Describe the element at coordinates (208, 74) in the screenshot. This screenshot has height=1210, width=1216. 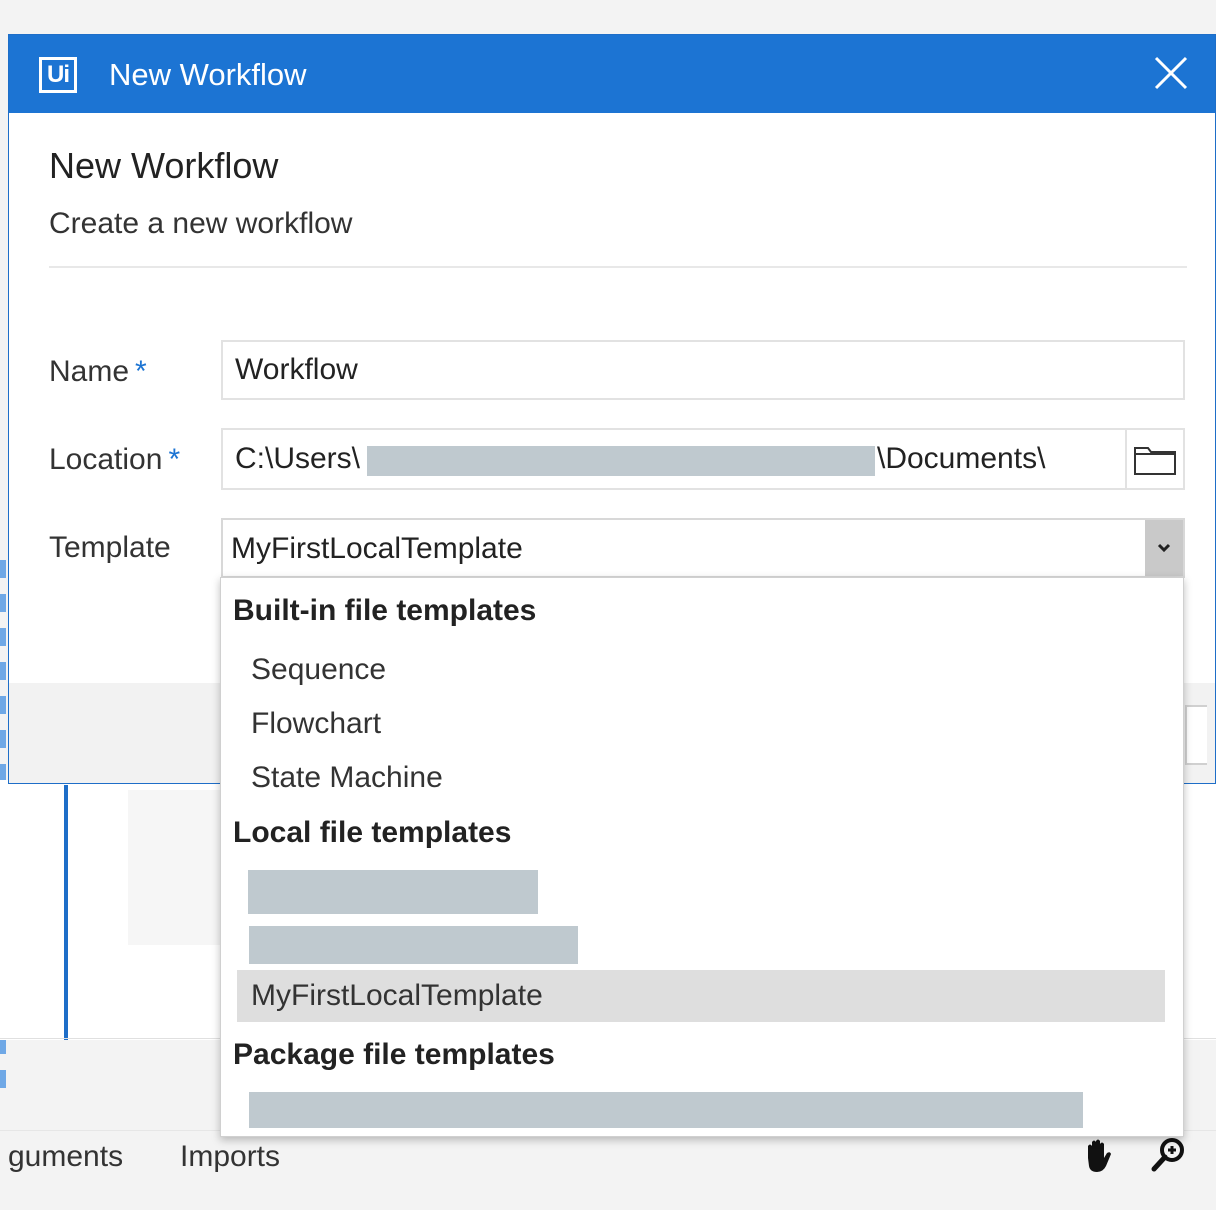
I see `window-title: New Workflow` at that location.